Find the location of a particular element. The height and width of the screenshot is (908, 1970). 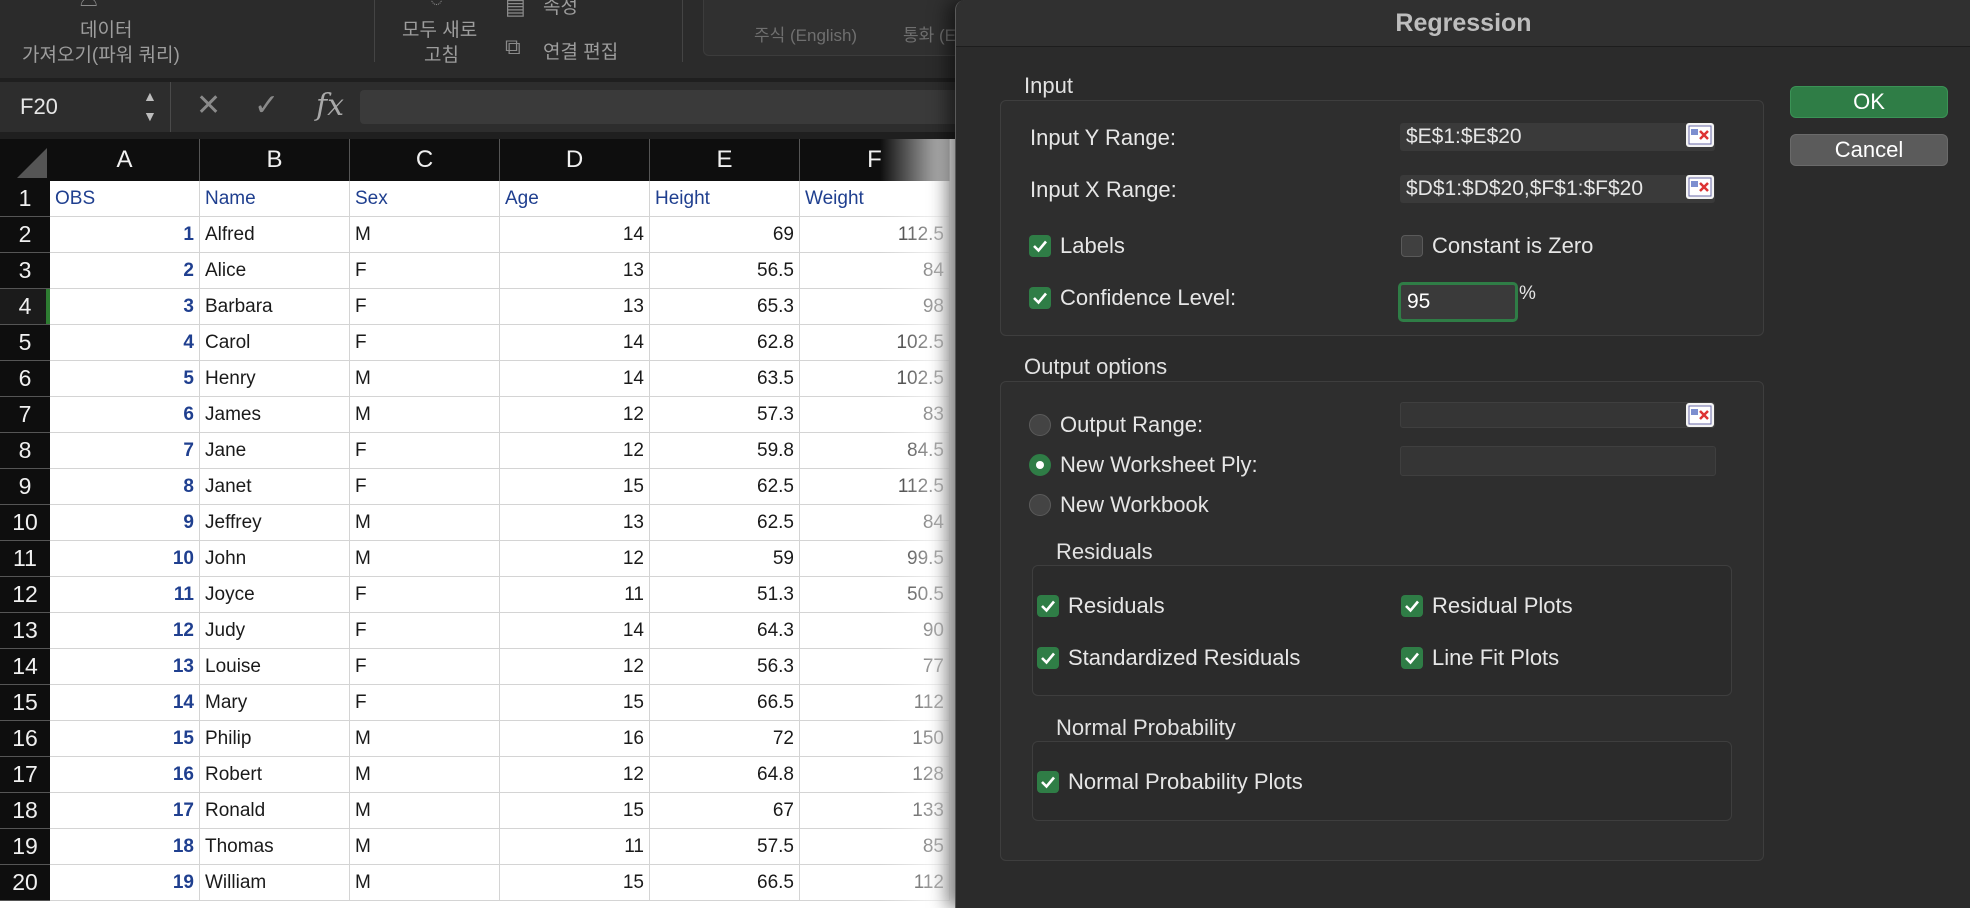

table-cell: 62.5 is located at coordinates (725, 523).